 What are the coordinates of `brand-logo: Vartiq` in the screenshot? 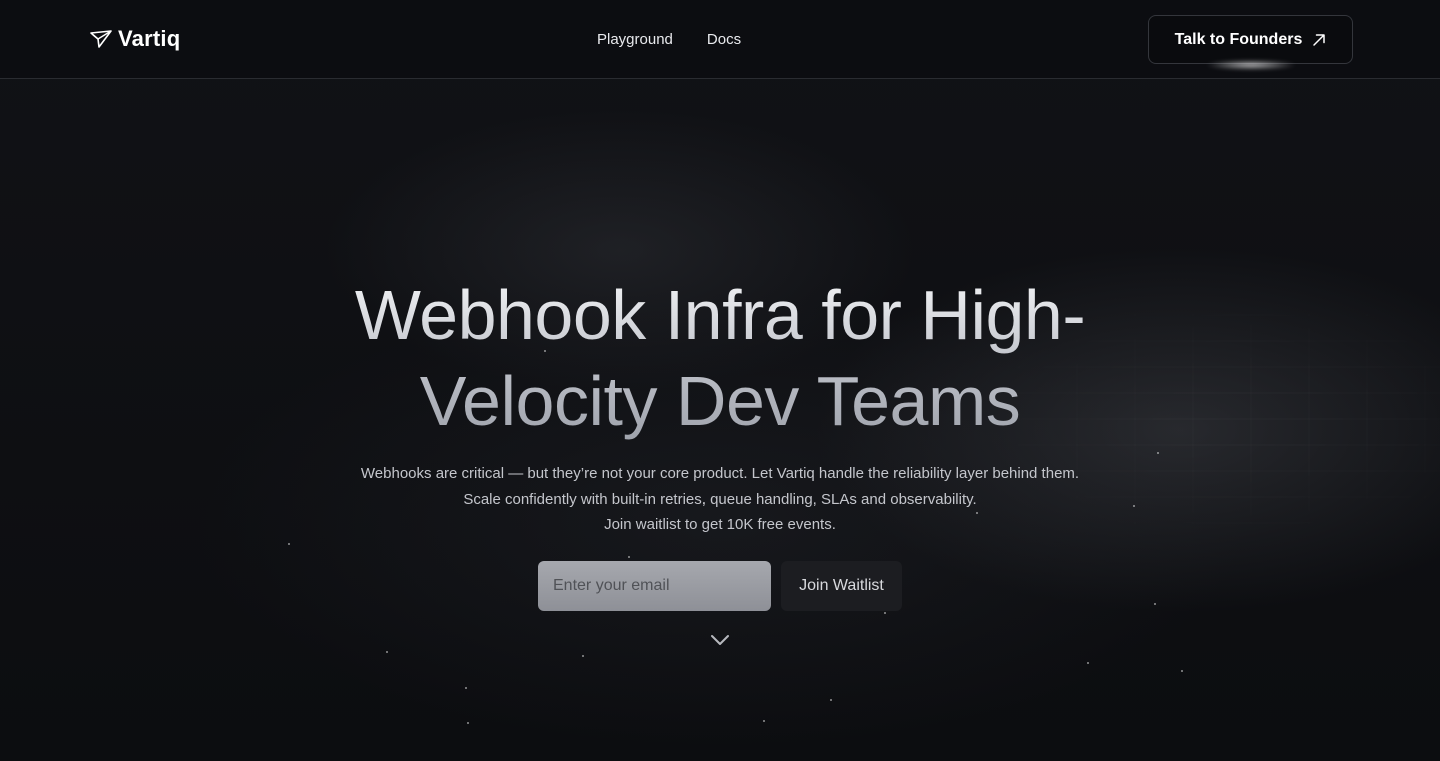 It's located at (135, 39).